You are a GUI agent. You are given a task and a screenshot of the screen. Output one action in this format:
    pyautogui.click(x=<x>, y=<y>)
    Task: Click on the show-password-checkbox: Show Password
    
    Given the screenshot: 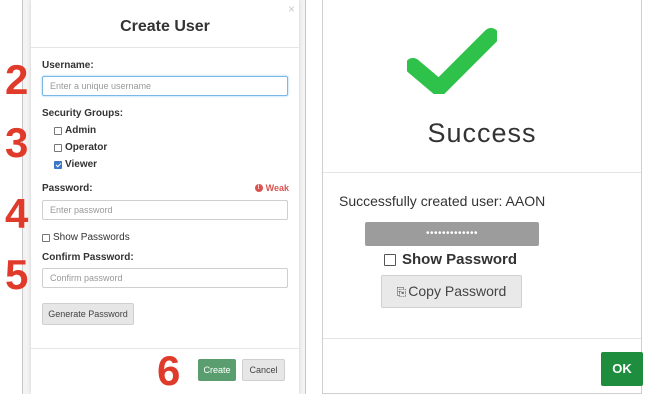 What is the action you would take?
    pyautogui.click(x=450, y=259)
    